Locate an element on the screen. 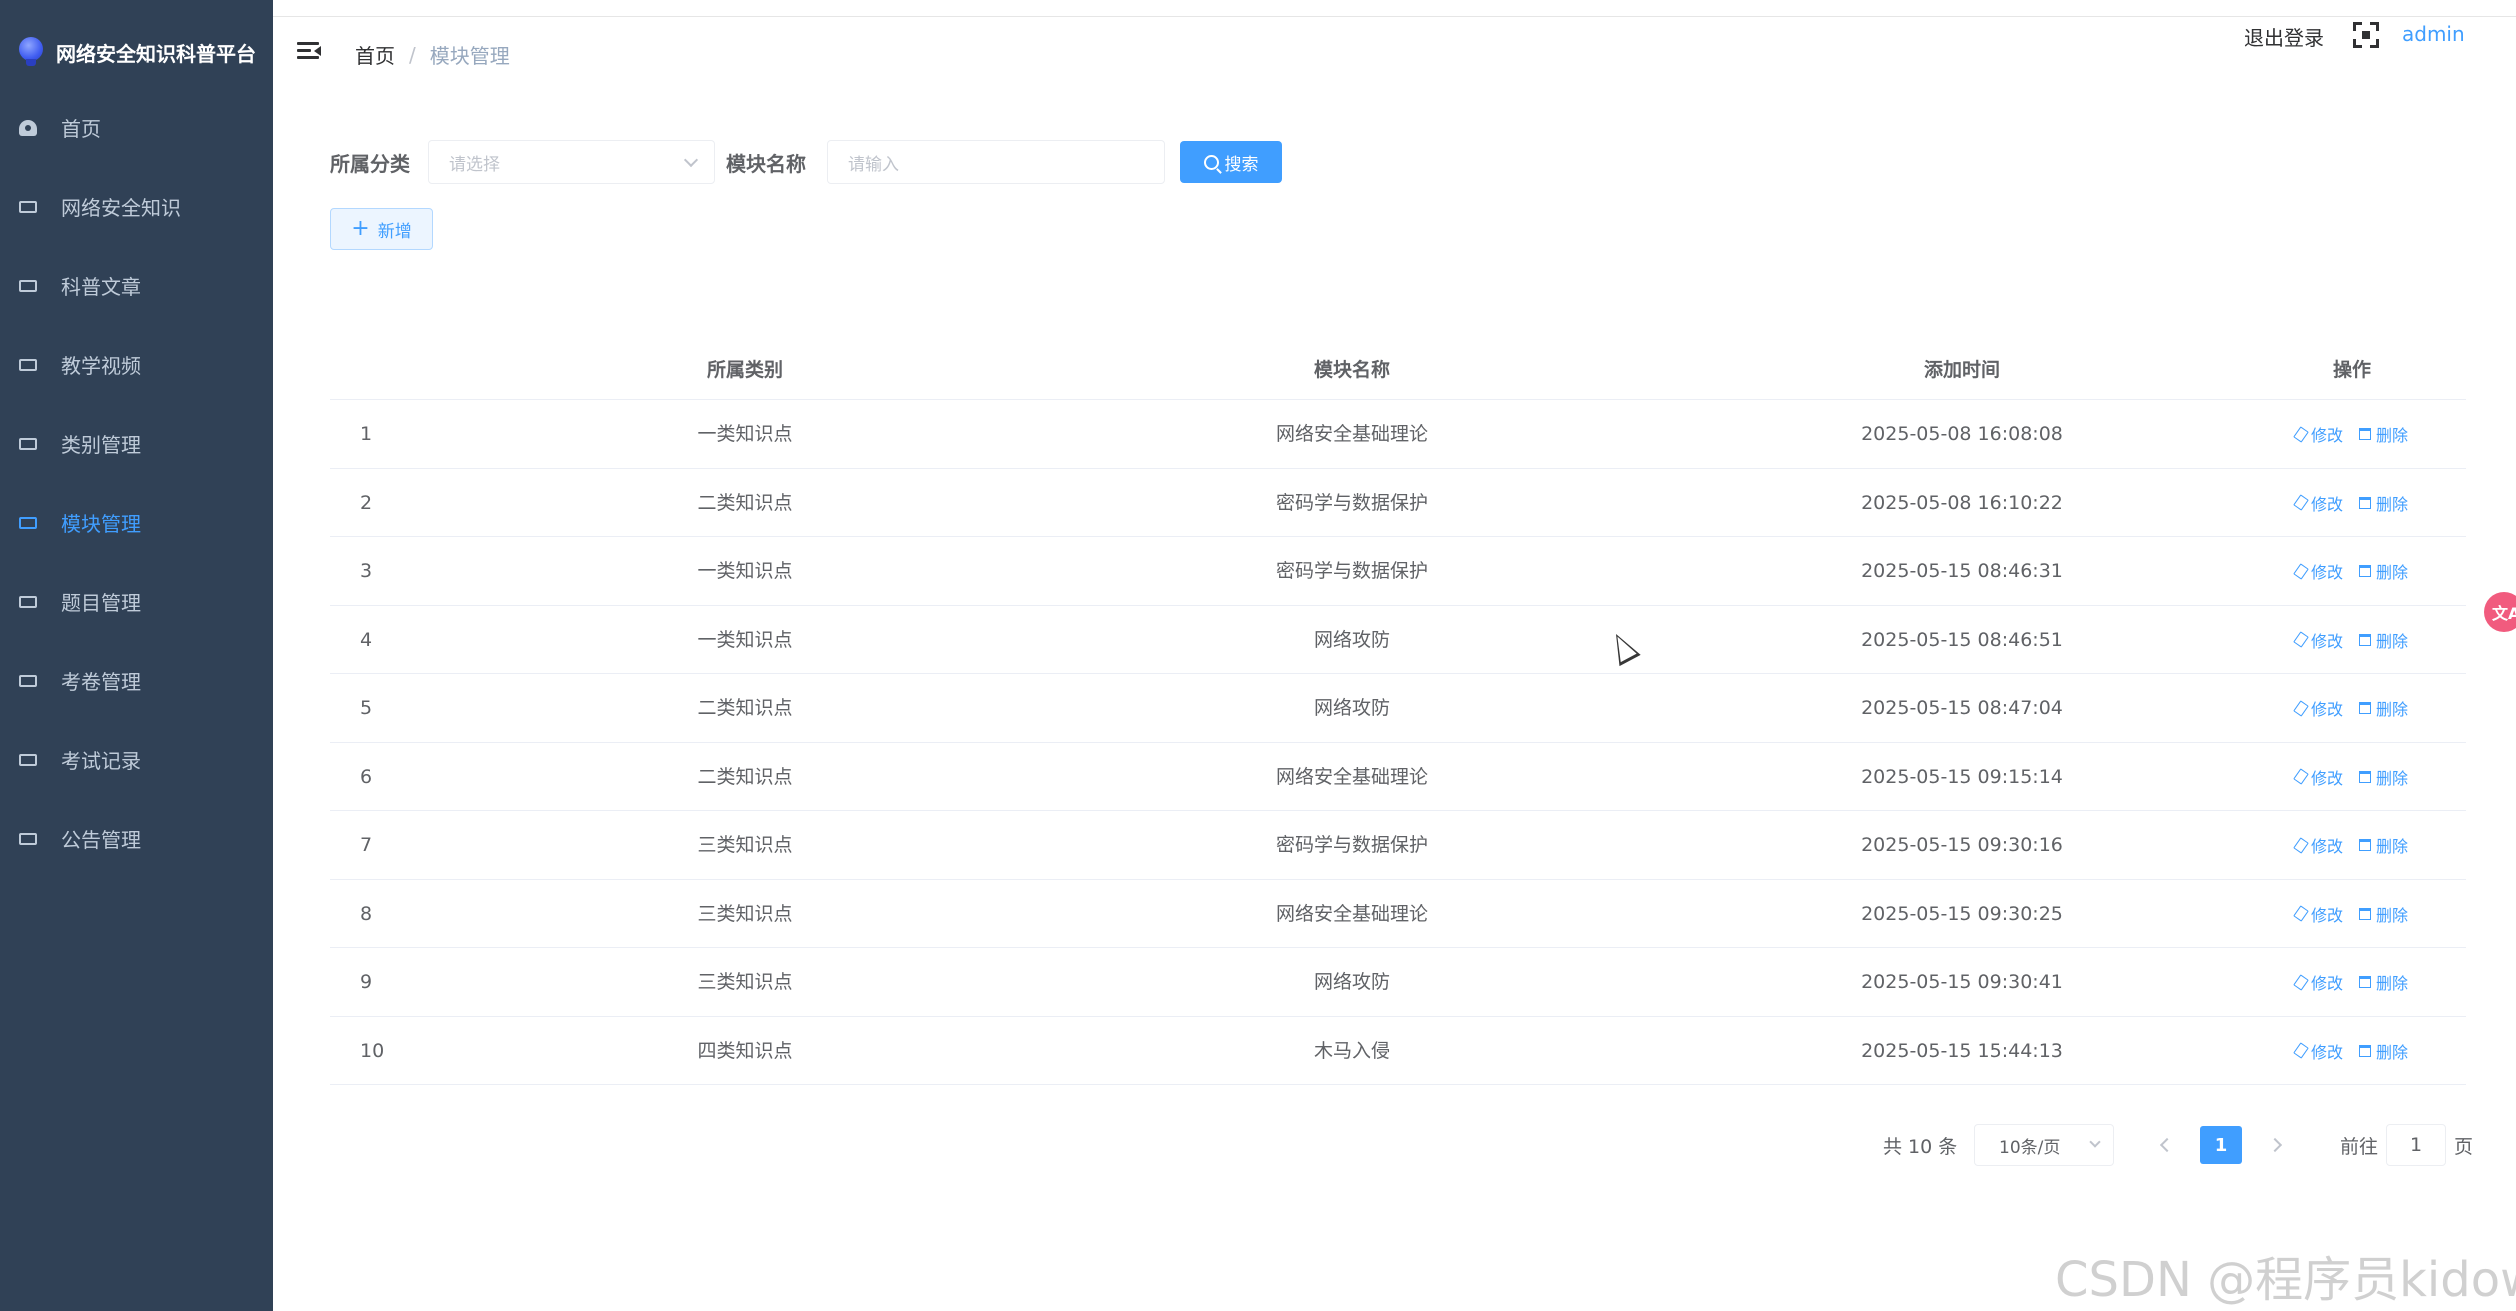 The image size is (2516, 1311). column-header-module-name: 模块名称 is located at coordinates (1351, 370).